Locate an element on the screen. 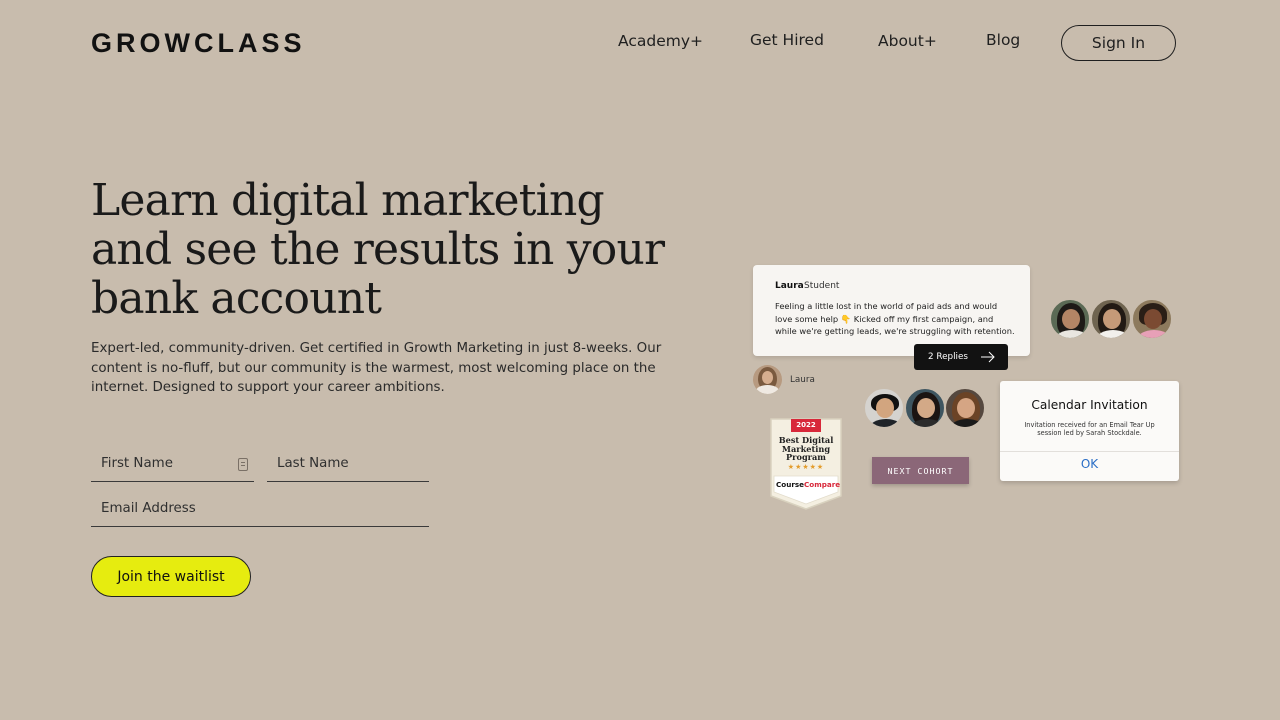 This screenshot has height=720, width=1280. email-field: Email Address is located at coordinates (260, 512).